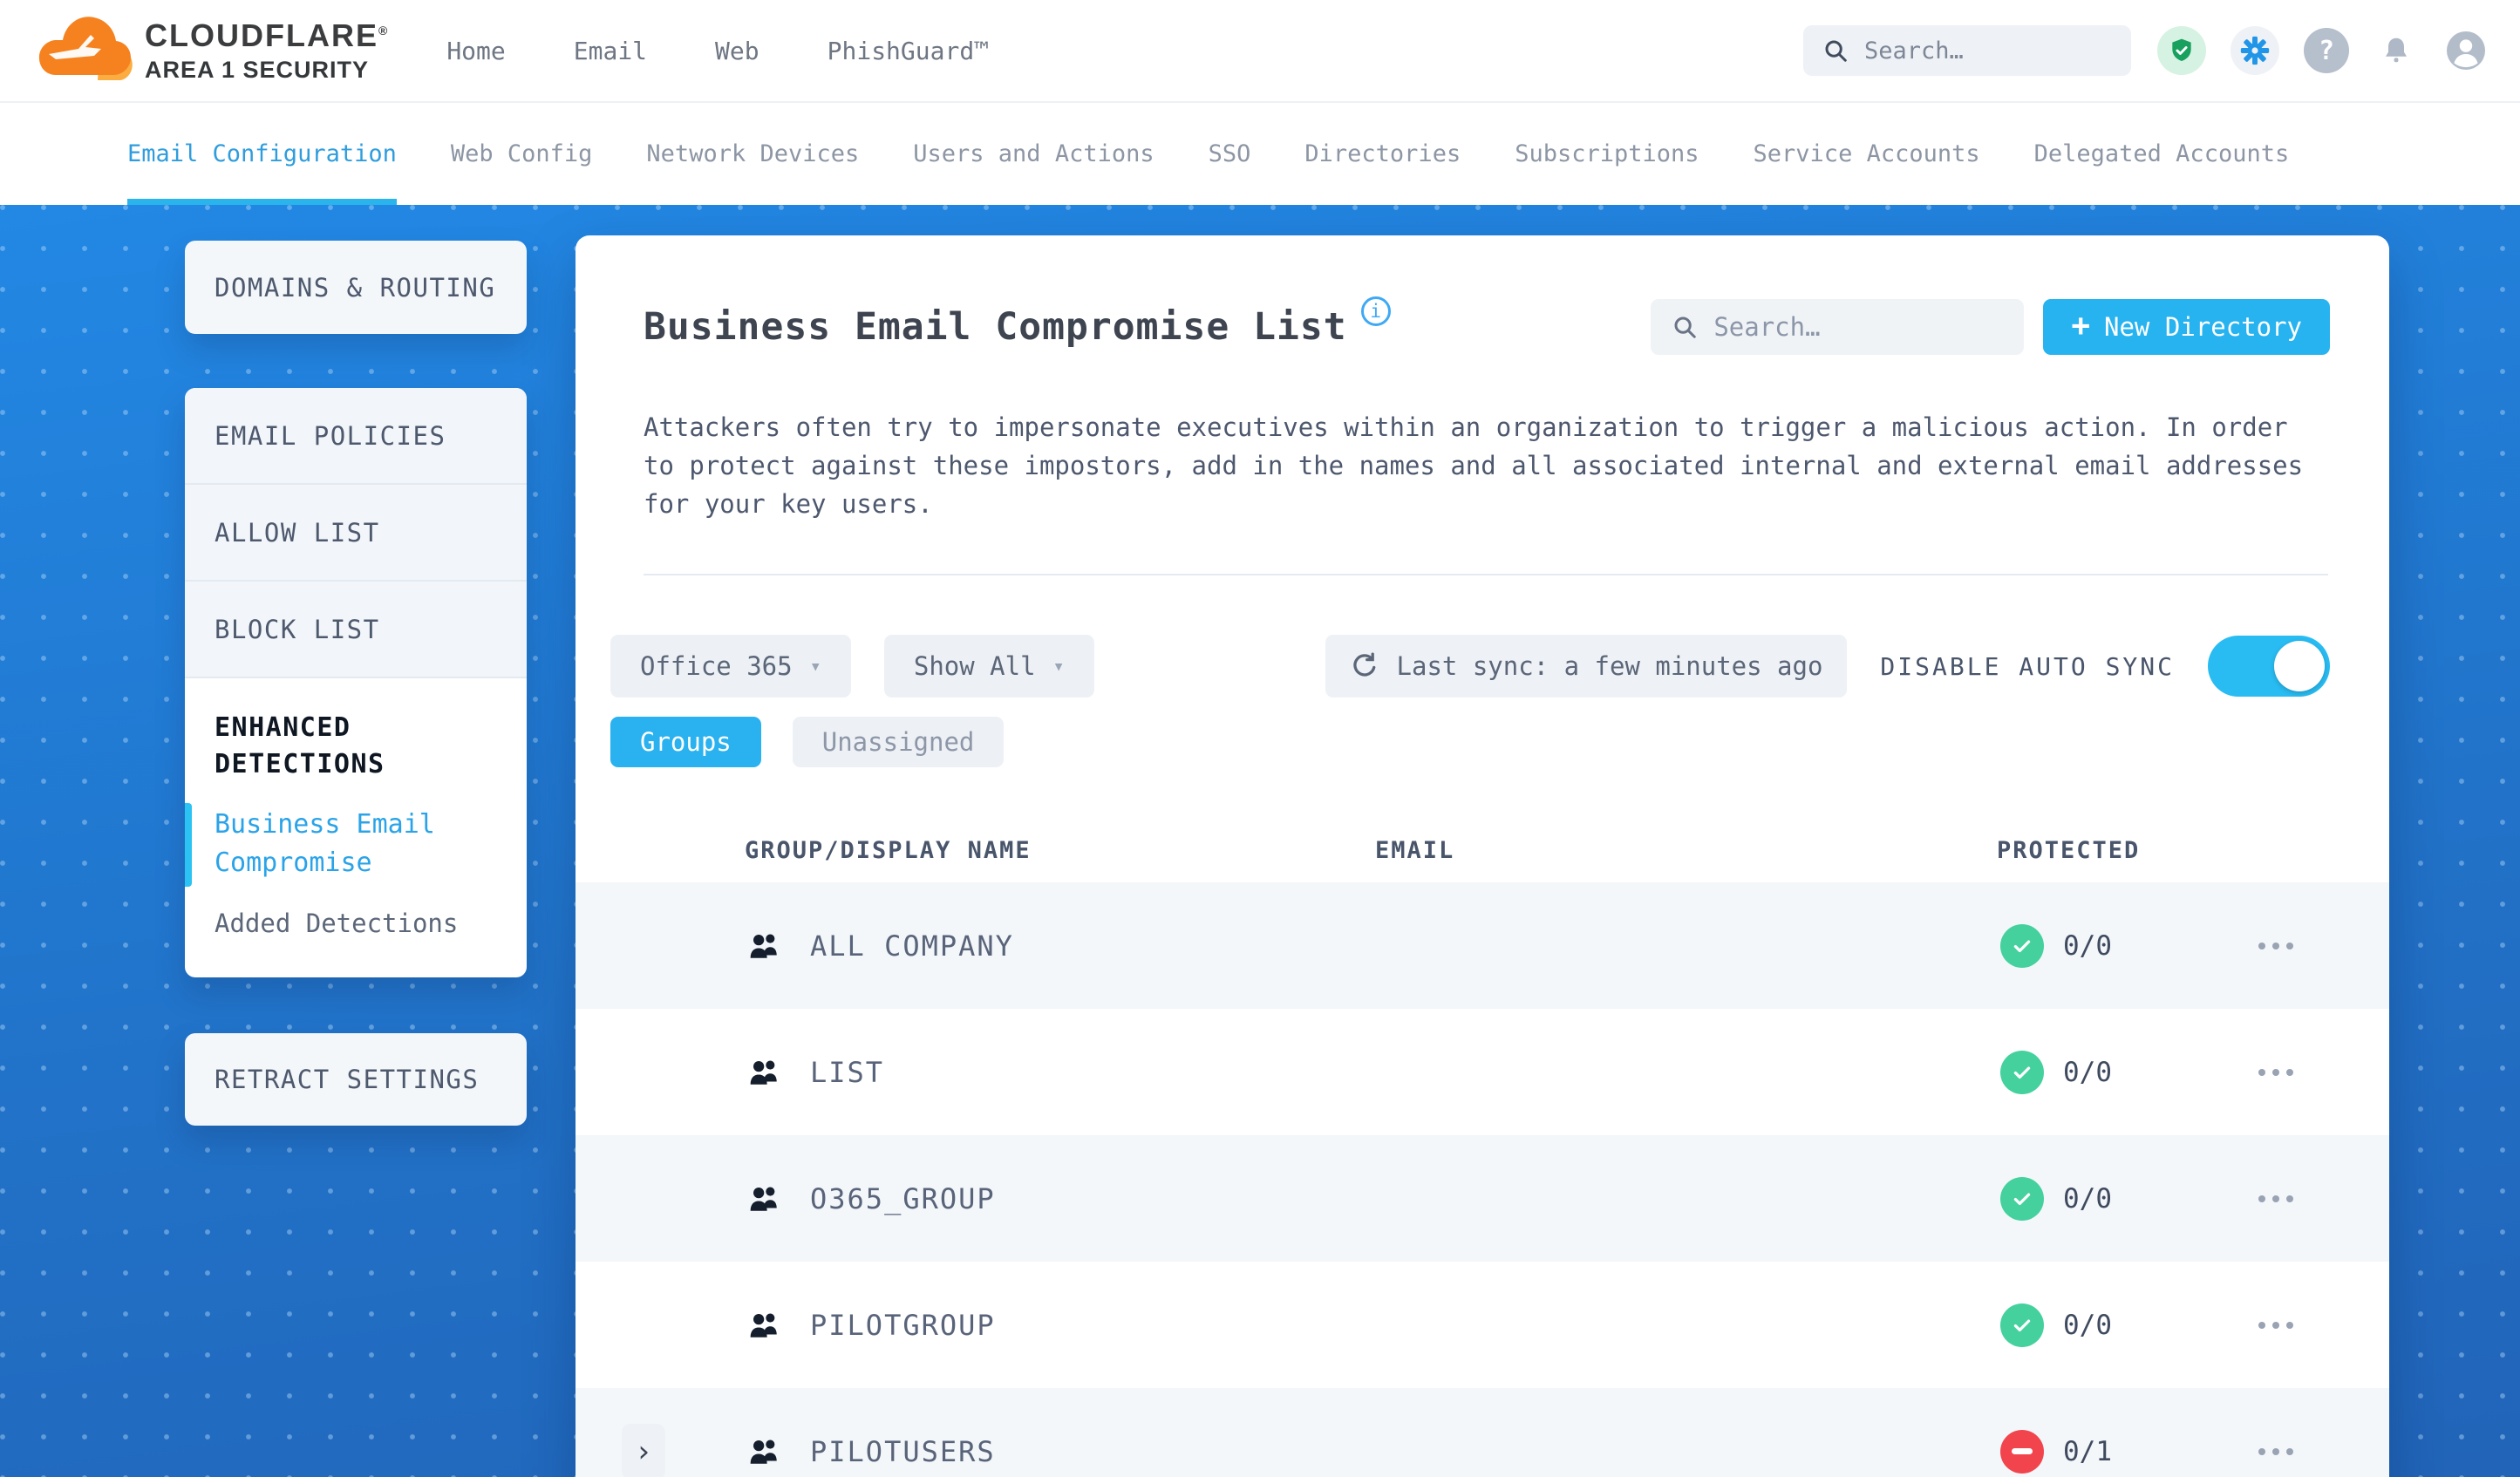 This screenshot has height=1477, width=2520. I want to click on sidebar-item-allow-list: ALLOW LIST, so click(356, 533).